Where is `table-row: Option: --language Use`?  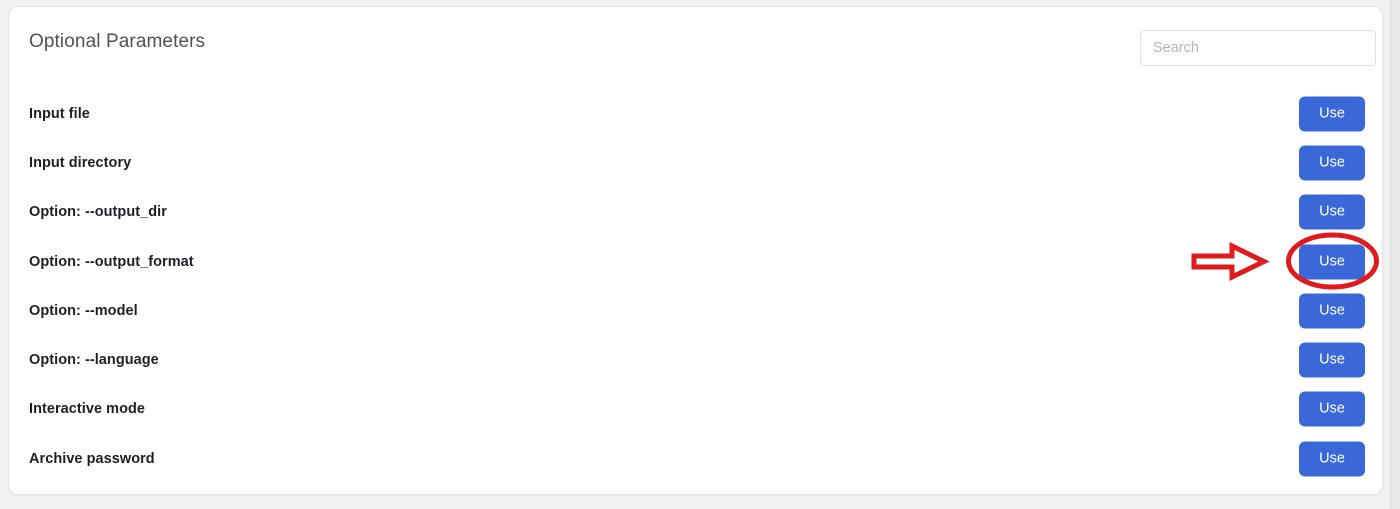
table-row: Option: --language Use is located at coordinates (695, 359).